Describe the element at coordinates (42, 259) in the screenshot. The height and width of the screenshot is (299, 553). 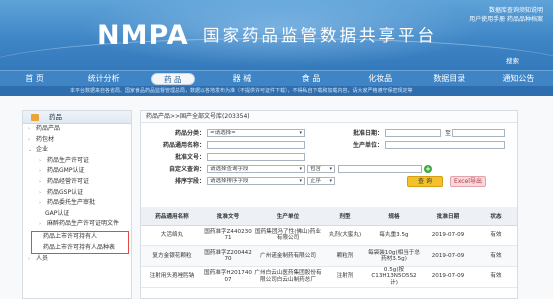
I see `sidebar-item-label: 人员` at that location.